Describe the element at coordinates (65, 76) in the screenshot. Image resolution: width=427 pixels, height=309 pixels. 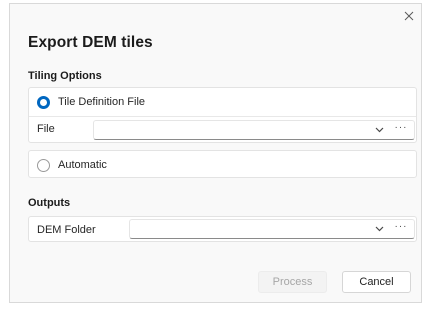
I see `tiling-options-label: Tiling Options` at that location.